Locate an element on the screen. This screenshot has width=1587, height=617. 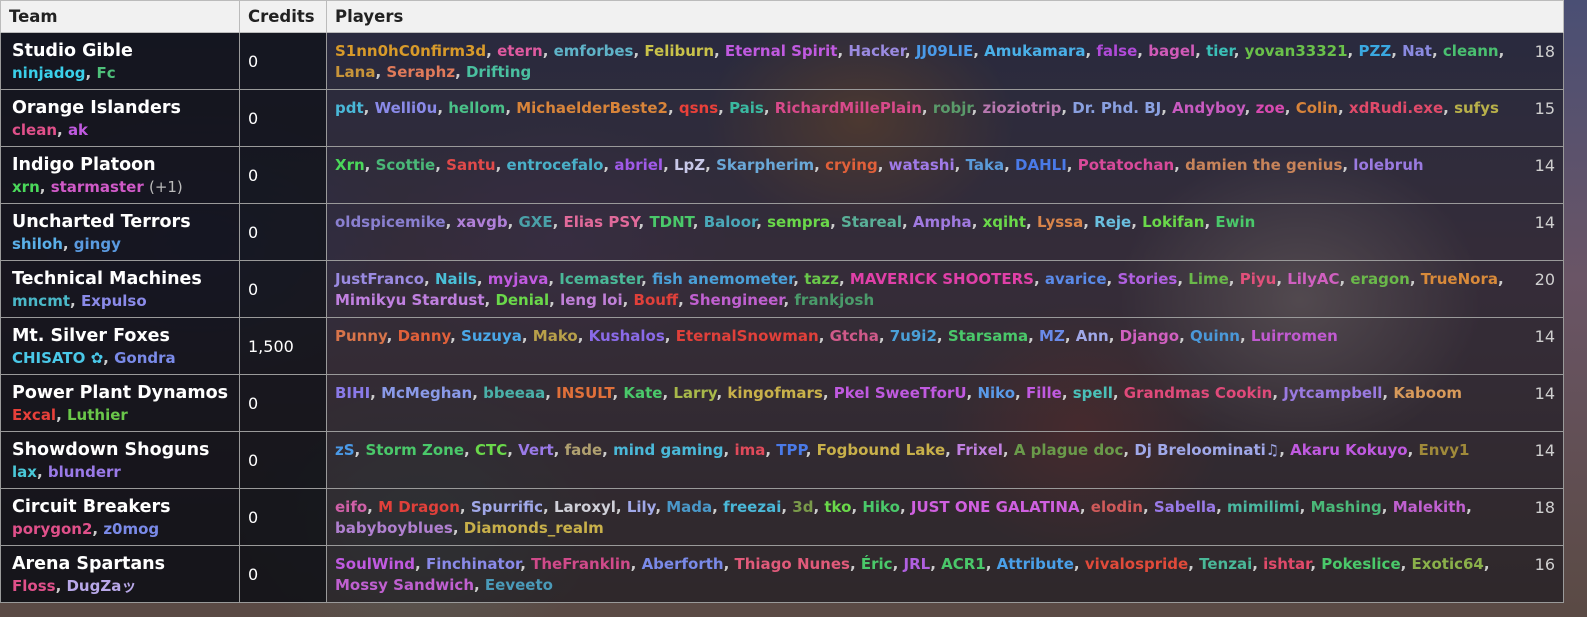
player-name: Bouff is located at coordinates (656, 300).